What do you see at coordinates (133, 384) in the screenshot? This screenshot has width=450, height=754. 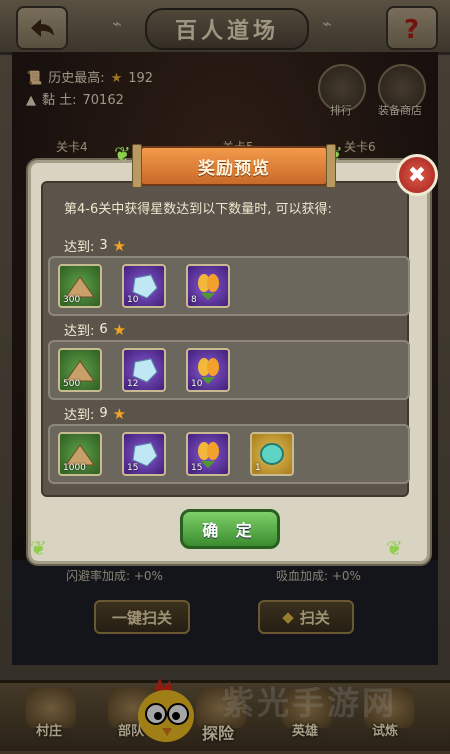 I see `item-qty: 12` at bounding box center [133, 384].